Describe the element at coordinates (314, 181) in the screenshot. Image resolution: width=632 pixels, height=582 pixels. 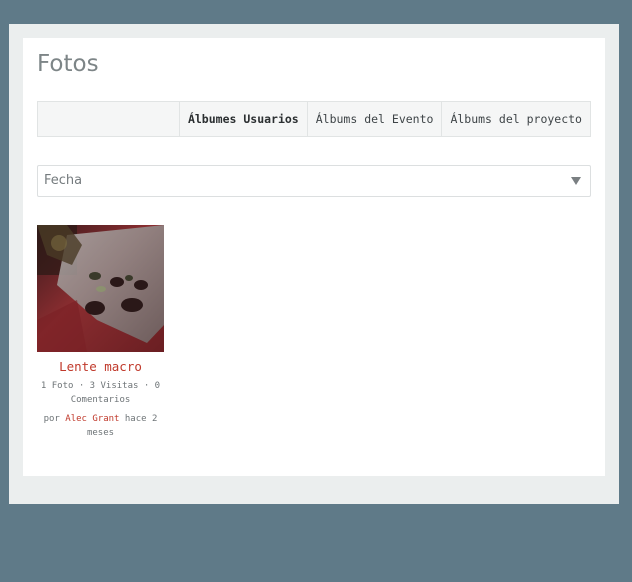
I see `sort-select: Fecha` at that location.